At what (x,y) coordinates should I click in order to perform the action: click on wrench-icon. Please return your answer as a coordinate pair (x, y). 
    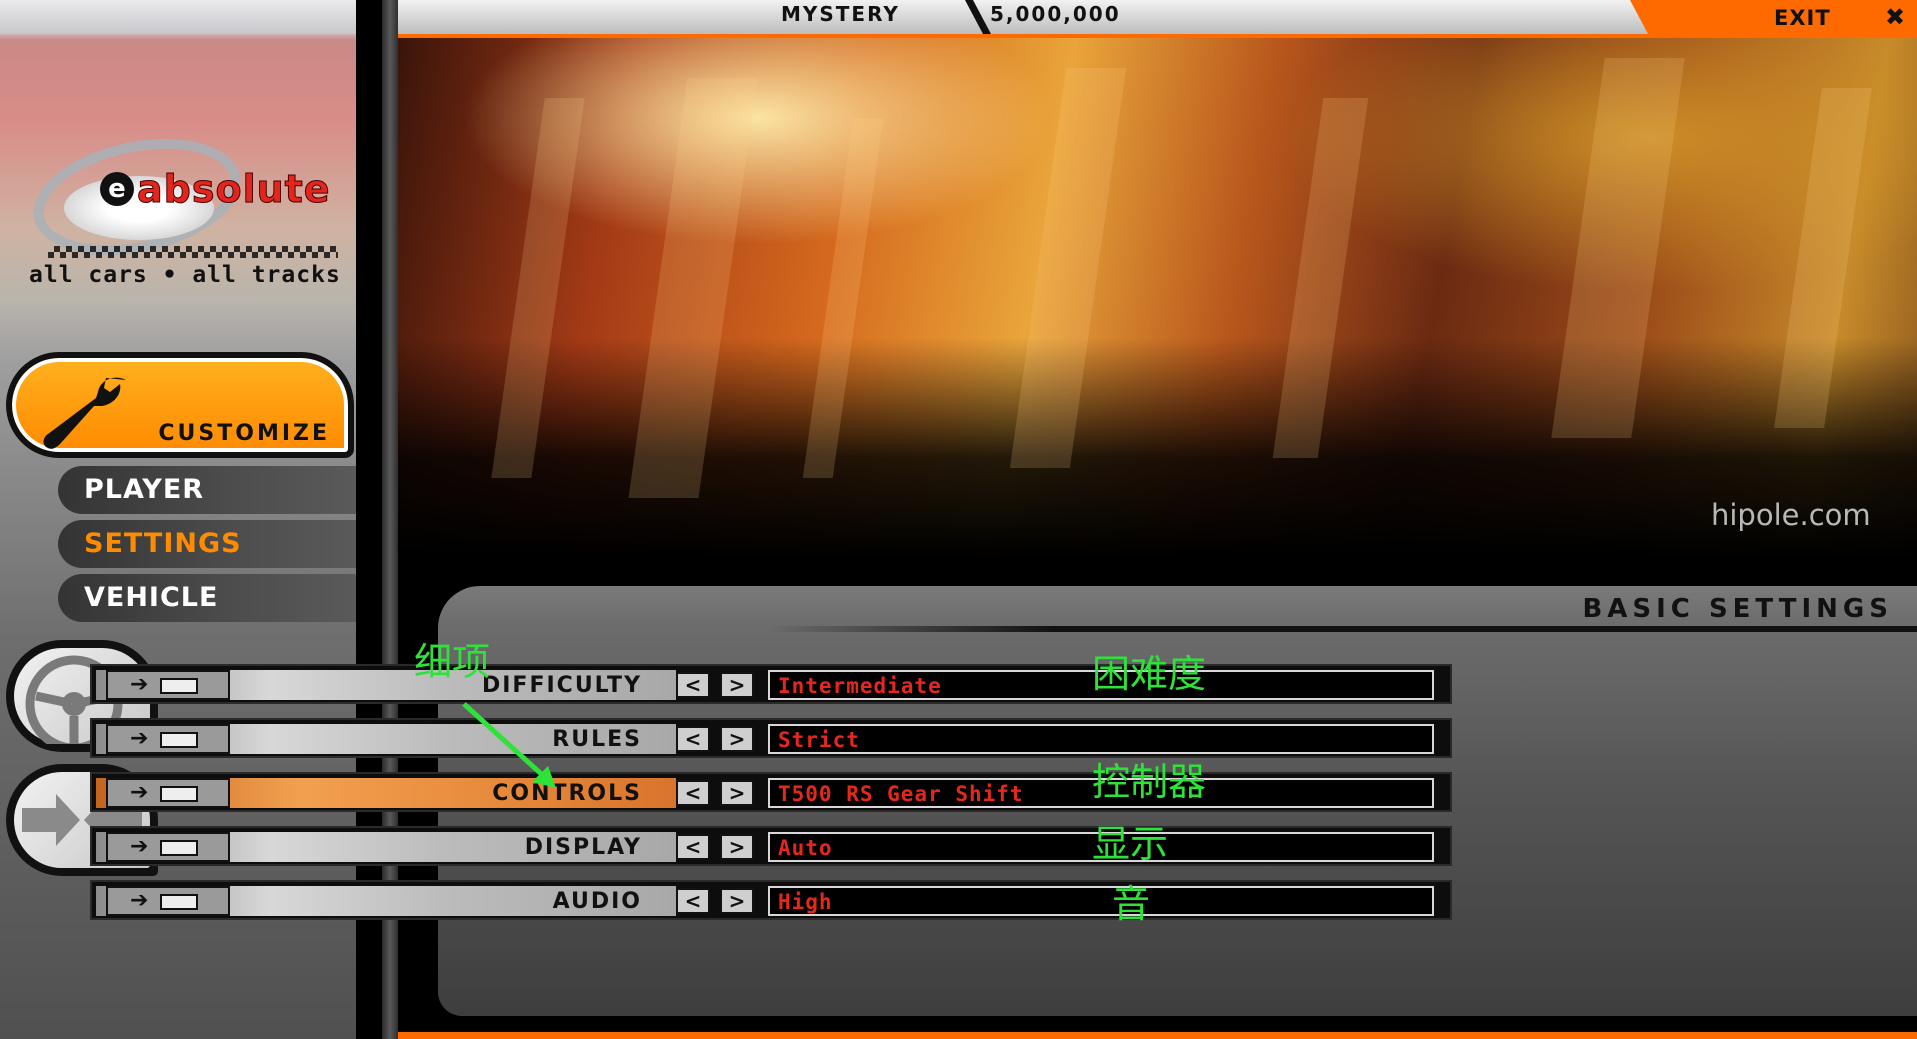
    Looking at the image, I should click on (84, 413).